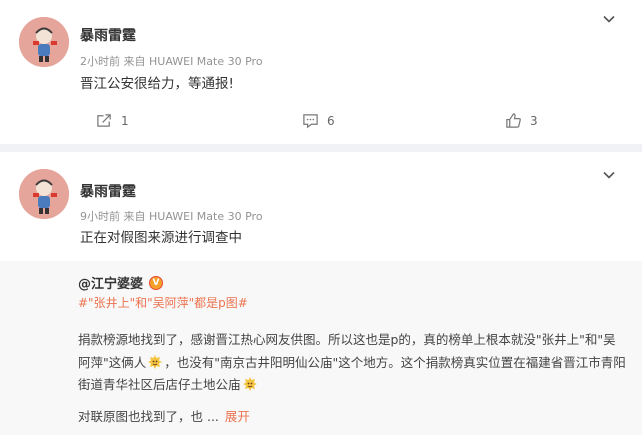 Image resolution: width=642 pixels, height=435 pixels. Describe the element at coordinates (125, 120) in the screenshot. I see `repost-count: 1` at that location.